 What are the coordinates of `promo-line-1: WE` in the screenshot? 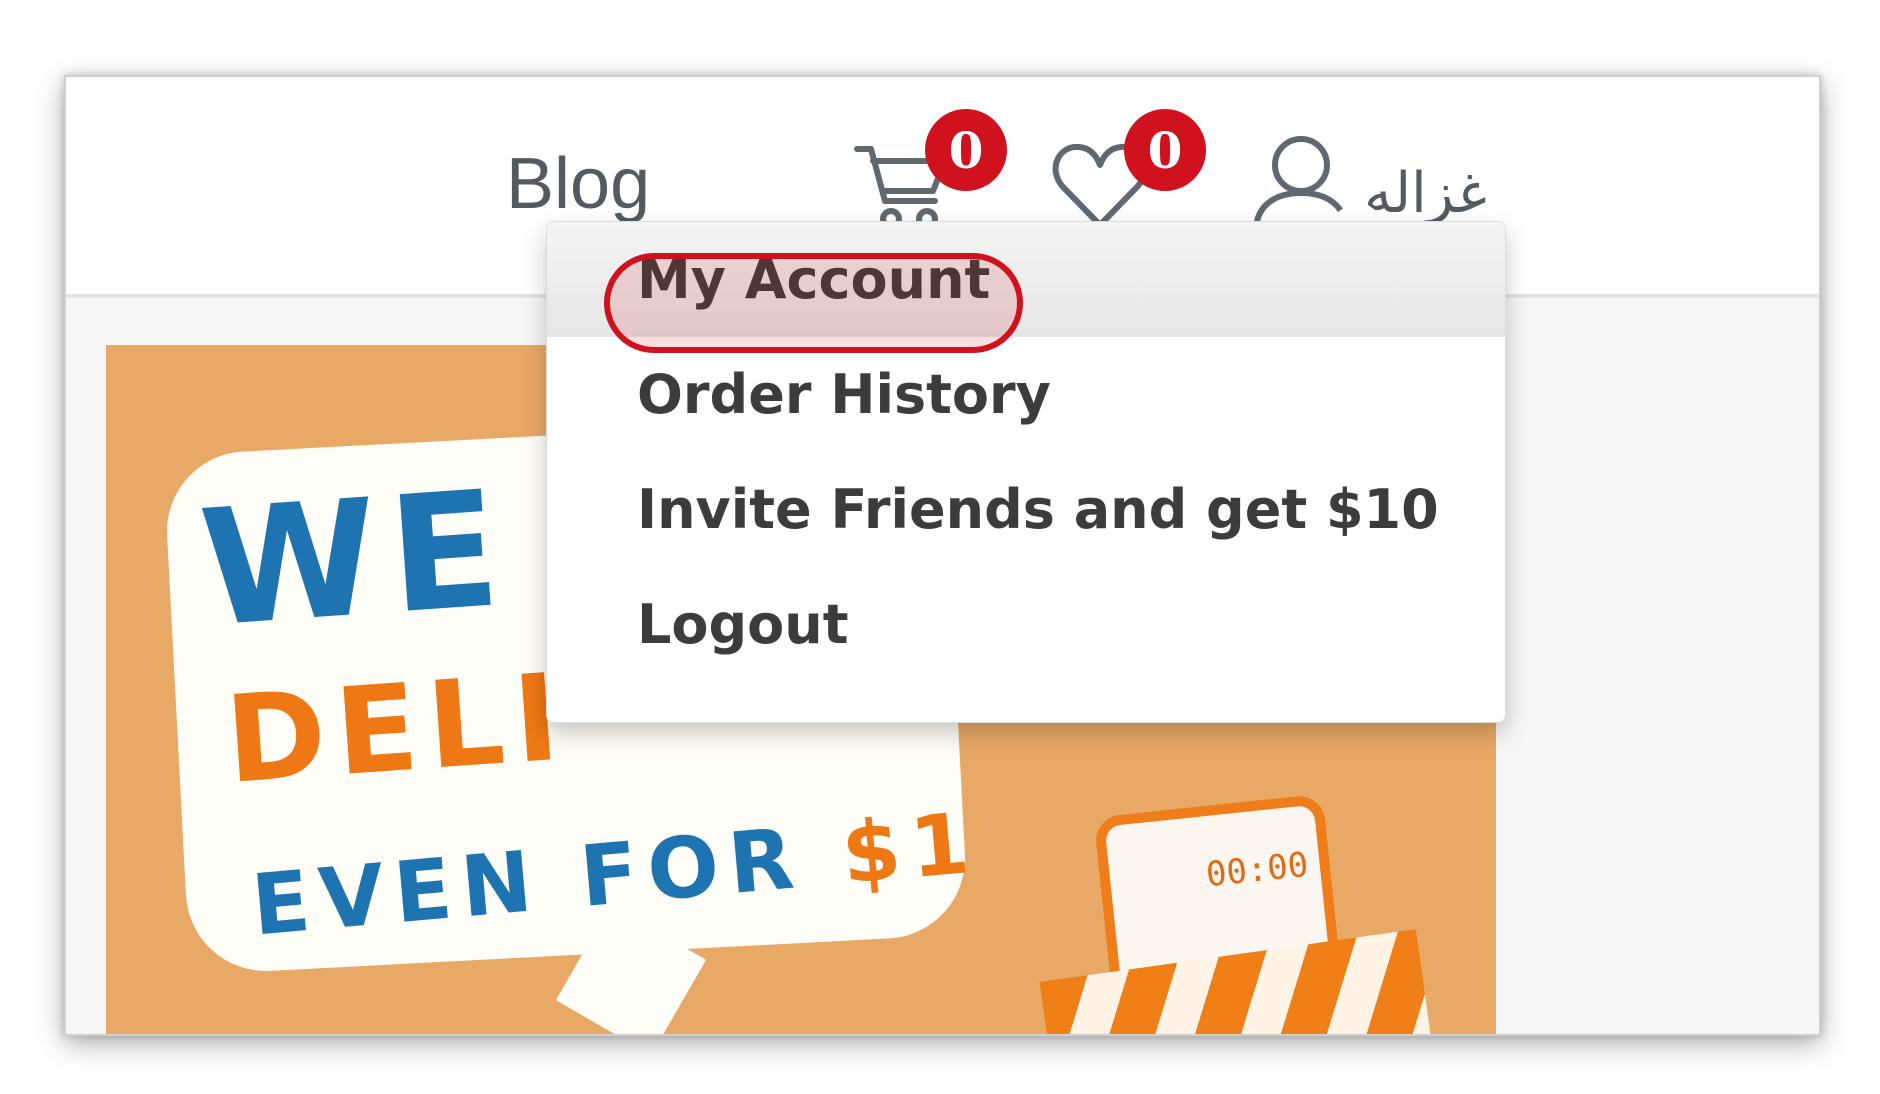 It's located at (355, 558).